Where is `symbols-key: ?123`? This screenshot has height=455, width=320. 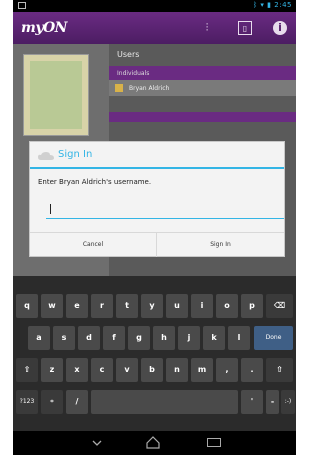
symbols-key: ?123 is located at coordinates (27, 402).